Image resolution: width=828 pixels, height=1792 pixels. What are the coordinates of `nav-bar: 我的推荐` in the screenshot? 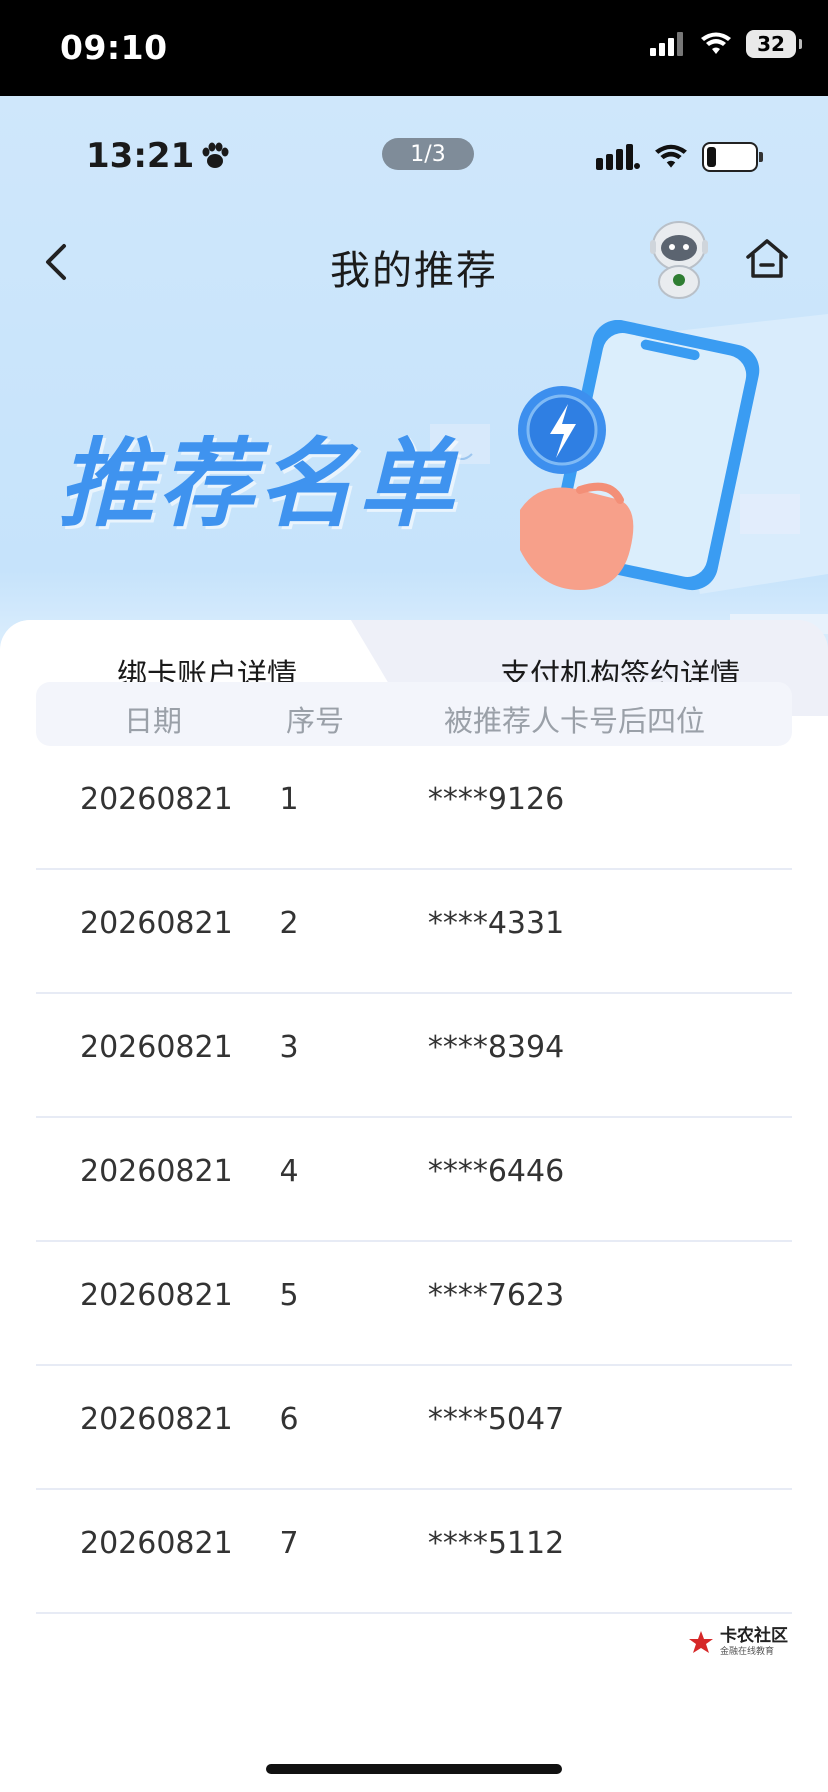 It's located at (414, 262).